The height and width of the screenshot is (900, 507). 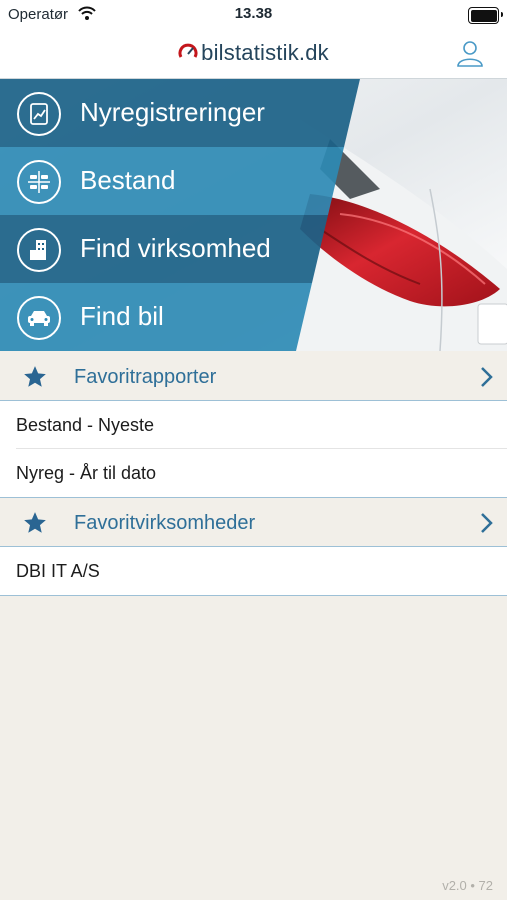 What do you see at coordinates (265, 52) in the screenshot?
I see `app-title: bilstatistik.dk` at bounding box center [265, 52].